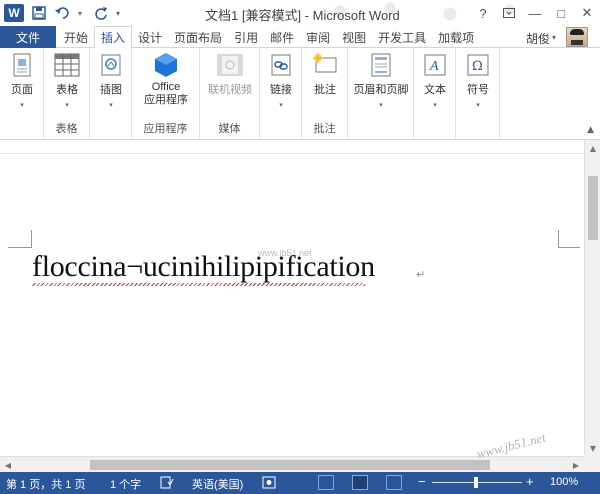  What do you see at coordinates (318, 37) in the screenshot?
I see `tab-review: 审阅` at bounding box center [318, 37].